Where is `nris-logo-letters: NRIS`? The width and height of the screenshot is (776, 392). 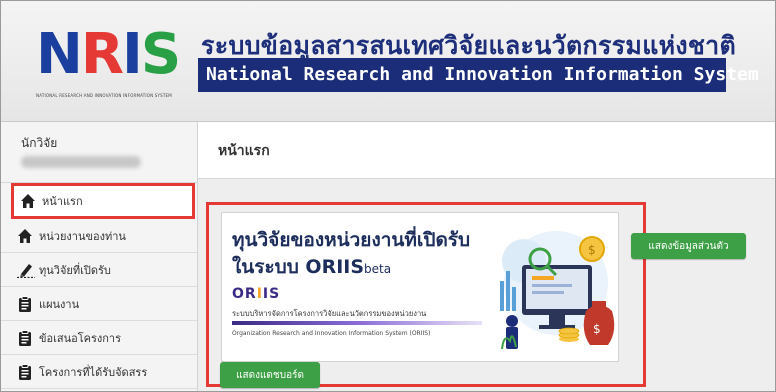 nris-logo-letters: NRIS is located at coordinates (108, 54).